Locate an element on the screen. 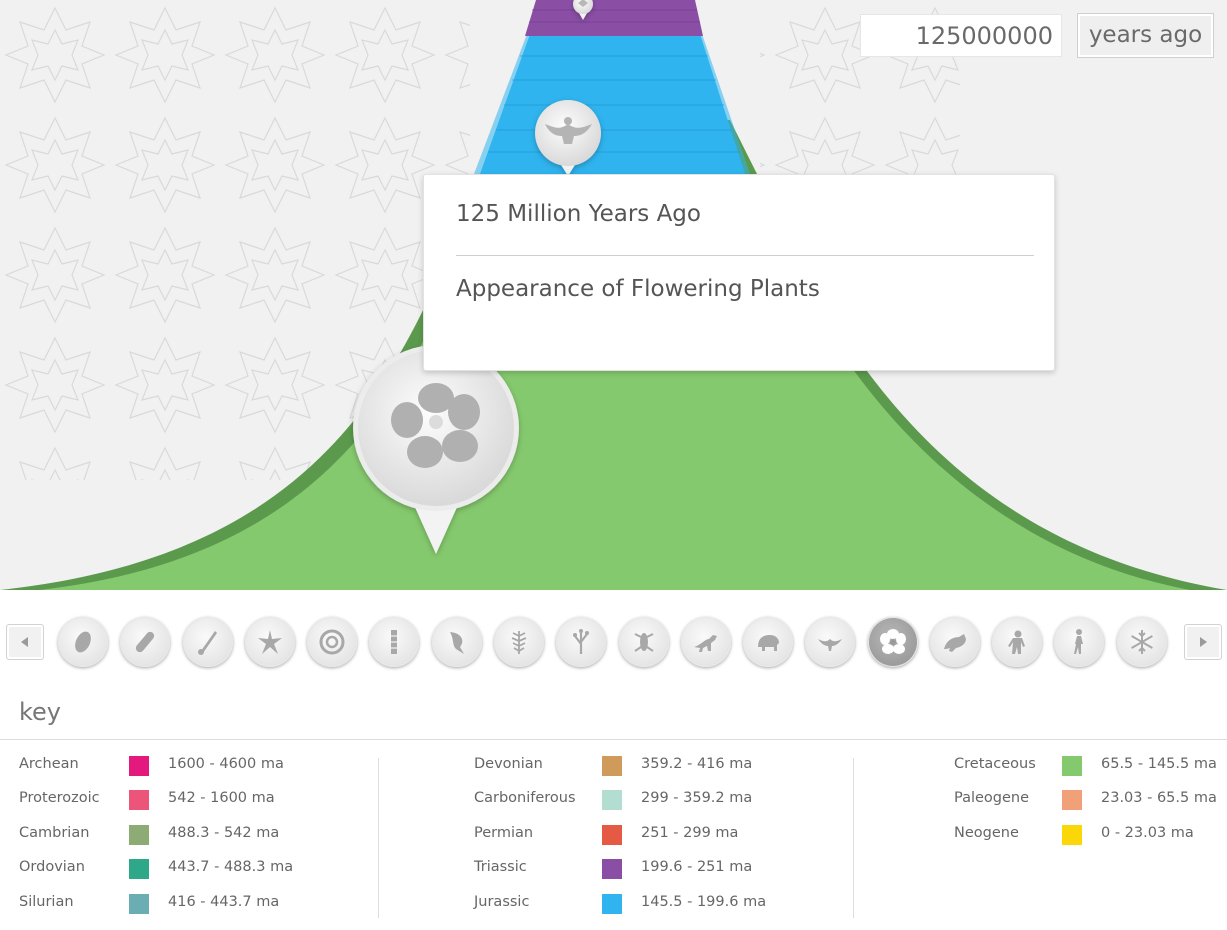 The image size is (1227, 930). snowflake-icon is located at coordinates (1142, 642).